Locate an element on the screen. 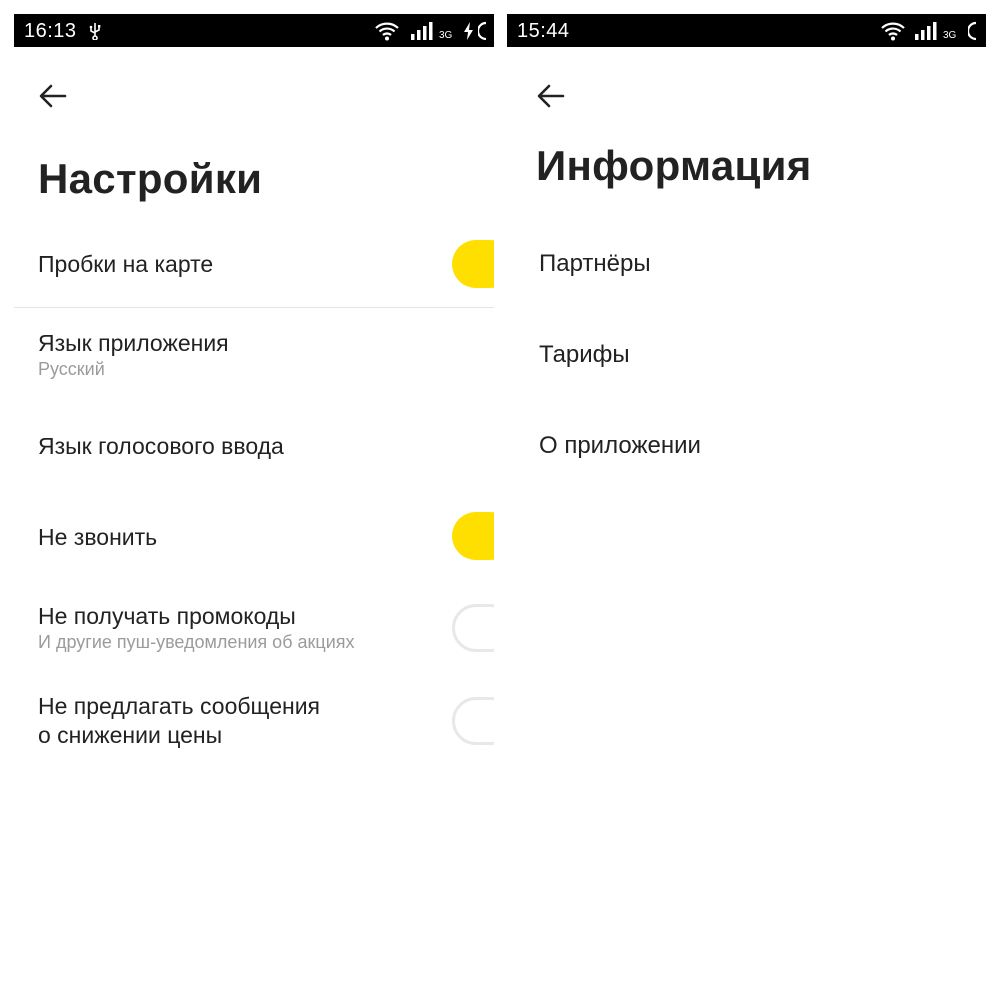 This screenshot has height=1000, width=1000. setting-voice-input-language: Язык голосового ввода is located at coordinates (254, 448).